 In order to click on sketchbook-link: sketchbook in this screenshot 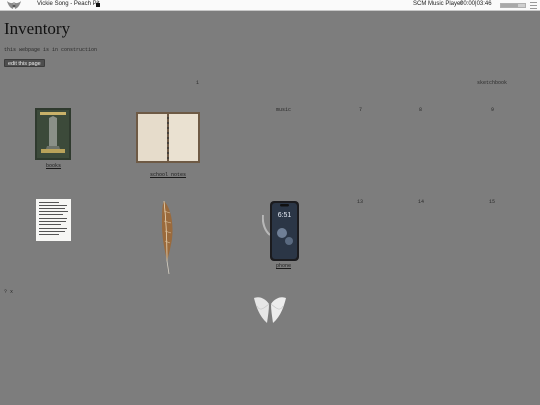, I will do `click(492, 83)`.